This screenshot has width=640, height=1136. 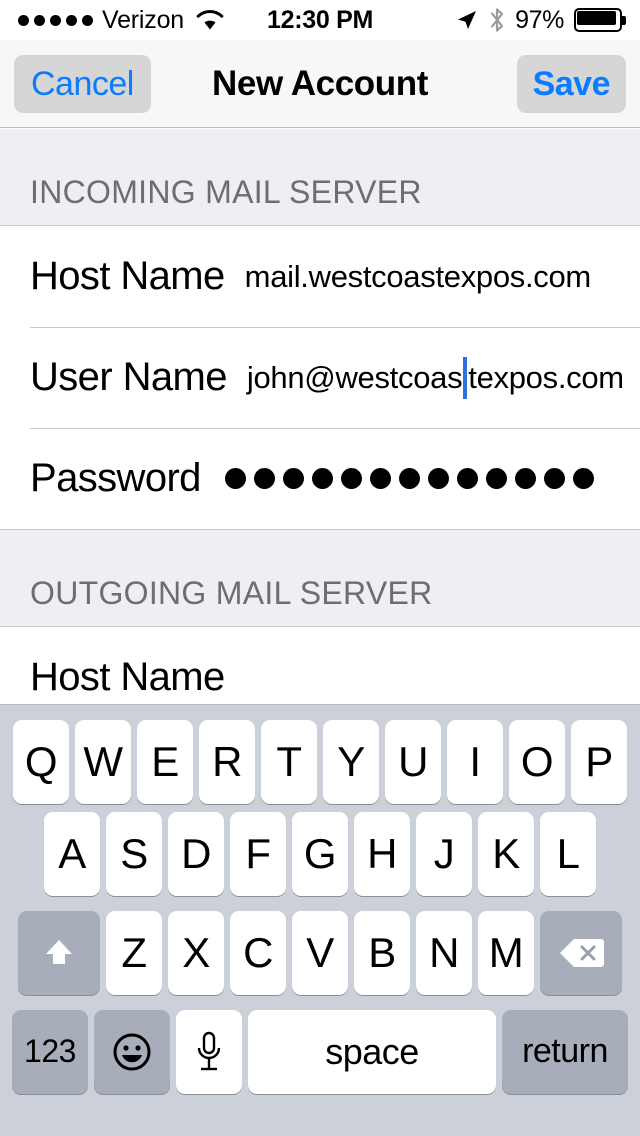 What do you see at coordinates (444, 853) in the screenshot?
I see `key-j: J` at bounding box center [444, 853].